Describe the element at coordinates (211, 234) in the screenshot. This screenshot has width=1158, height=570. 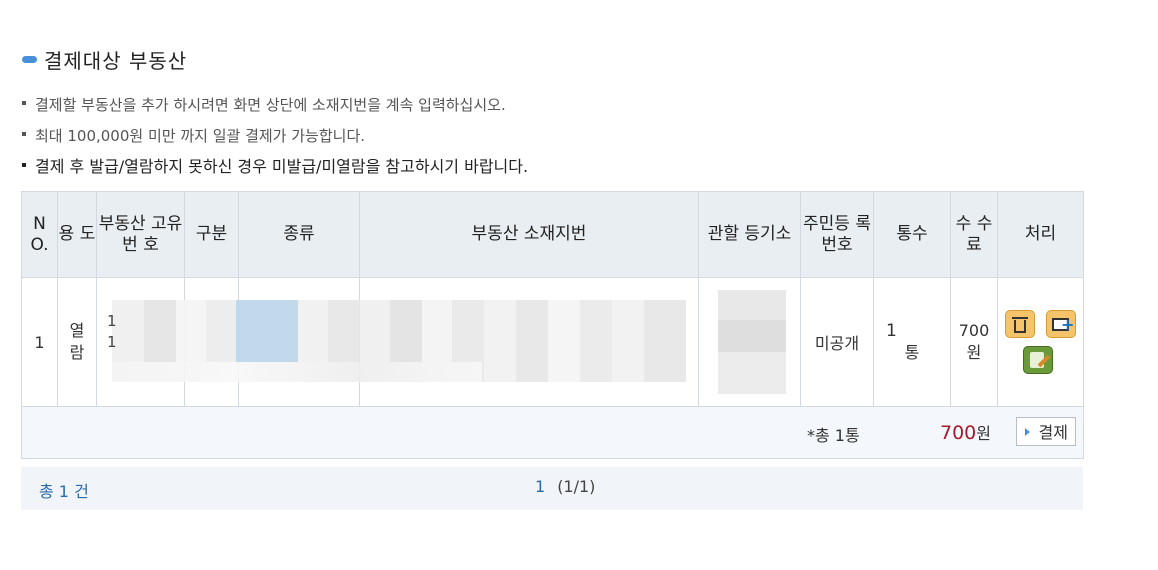
I see `header-division: 구분` at that location.